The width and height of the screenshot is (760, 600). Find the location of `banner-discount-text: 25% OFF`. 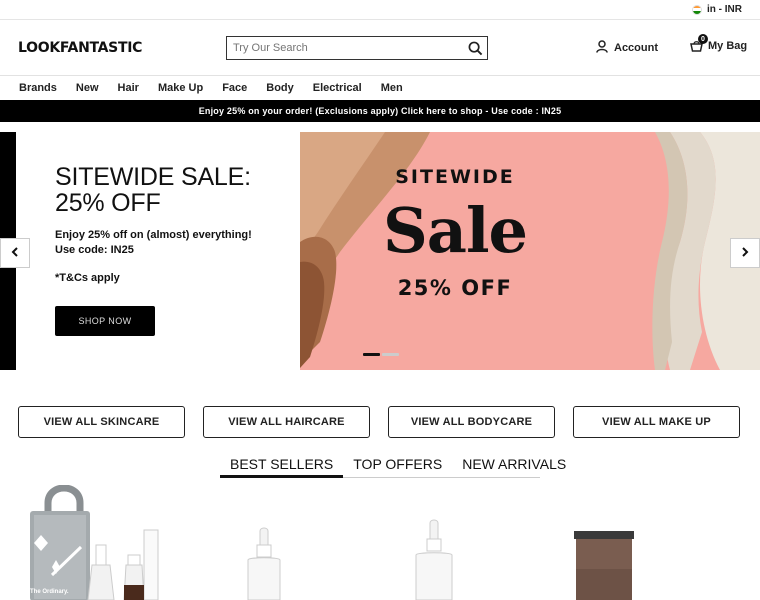

banner-discount-text: 25% OFF is located at coordinates (455, 288).